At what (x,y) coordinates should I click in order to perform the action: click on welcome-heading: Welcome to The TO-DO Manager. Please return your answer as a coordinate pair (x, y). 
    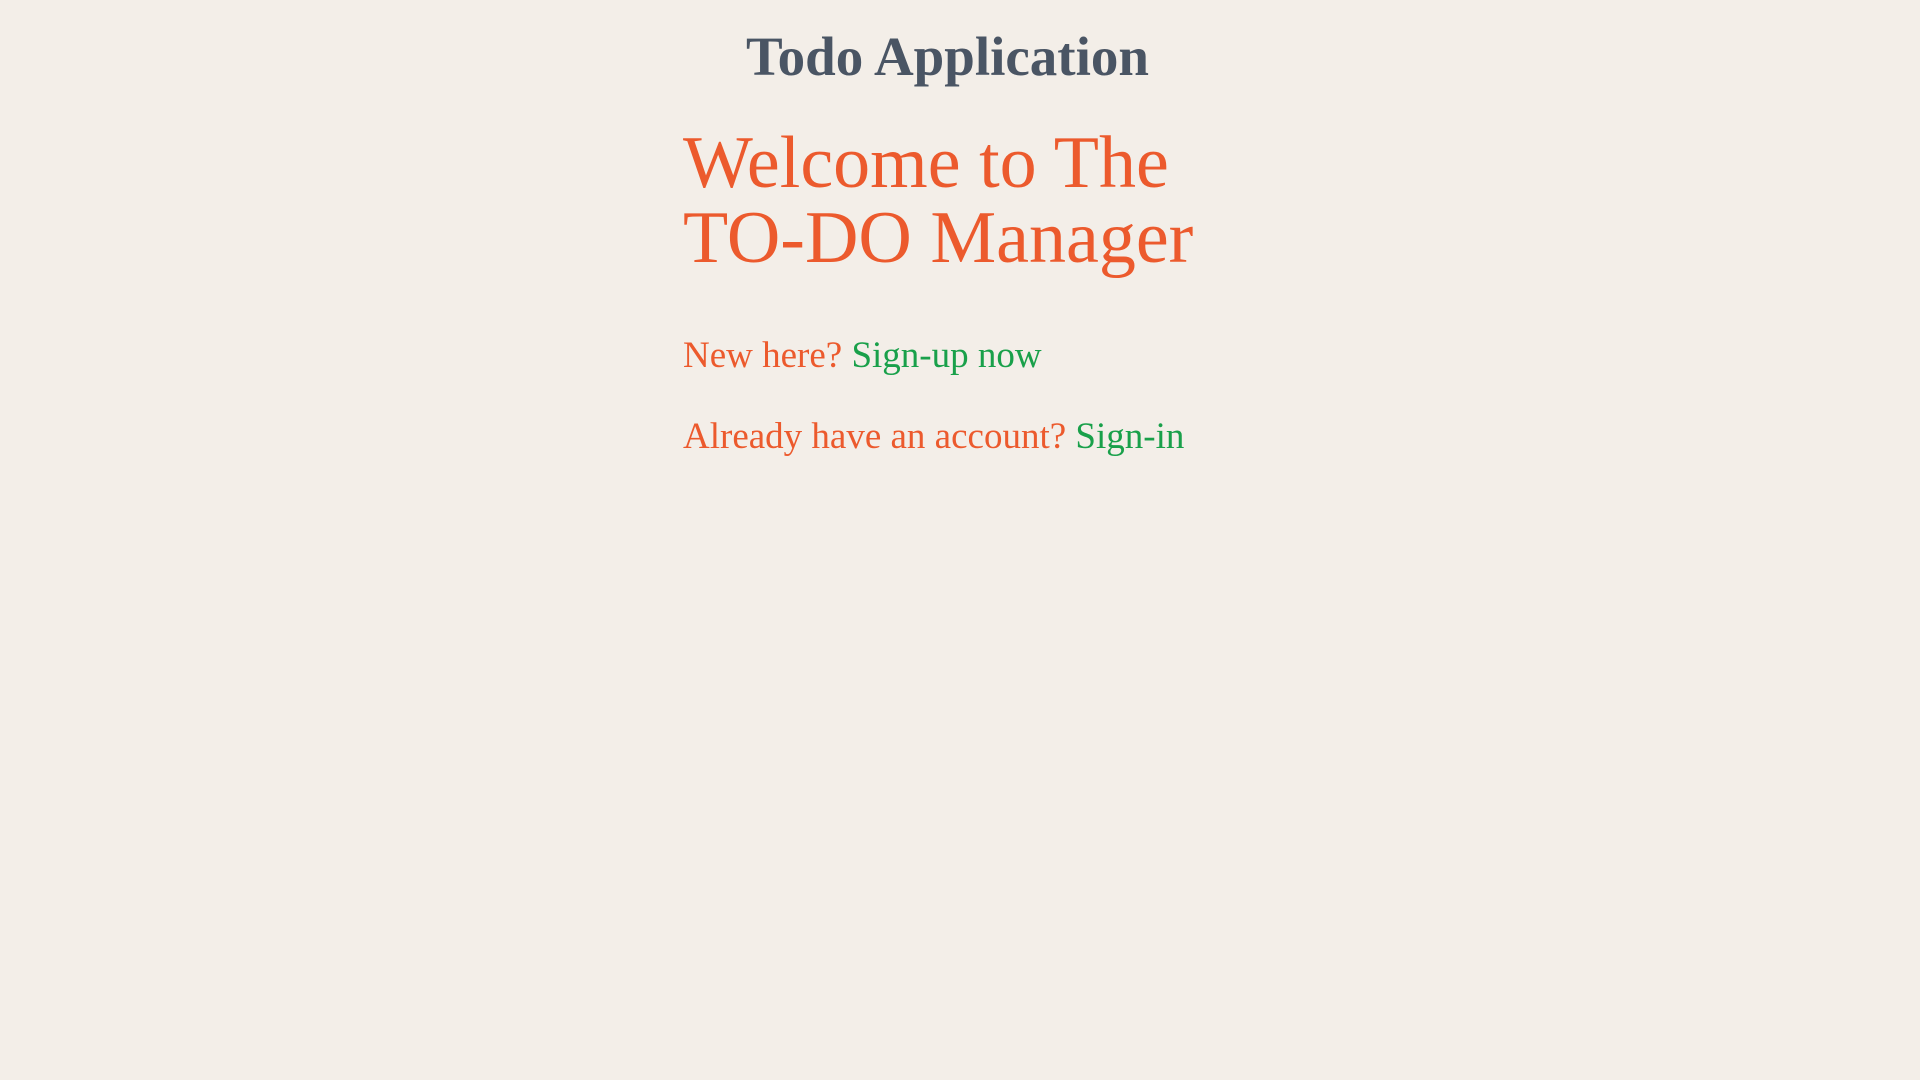
    Looking at the image, I should click on (1033, 201).